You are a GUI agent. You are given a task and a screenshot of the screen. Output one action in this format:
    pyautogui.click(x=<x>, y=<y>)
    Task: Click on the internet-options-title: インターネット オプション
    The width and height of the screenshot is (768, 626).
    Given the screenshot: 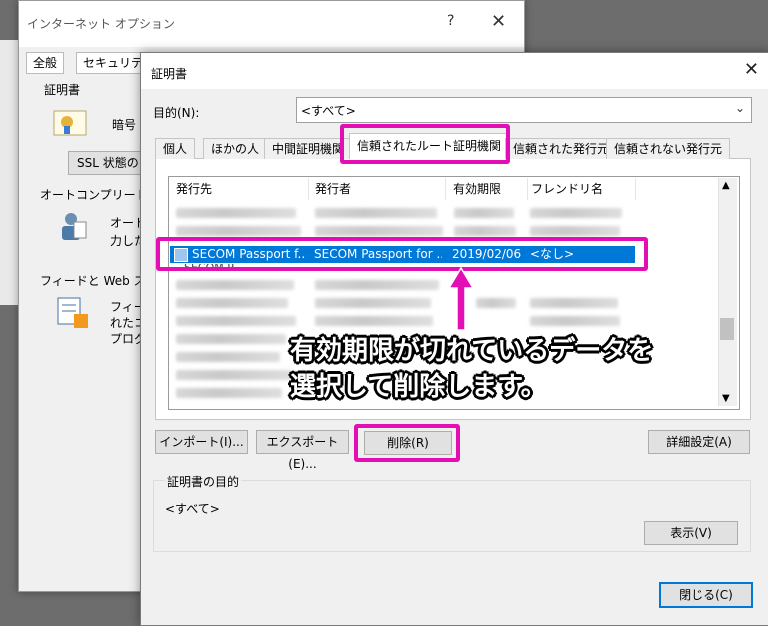 What is the action you would take?
    pyautogui.click(x=101, y=24)
    